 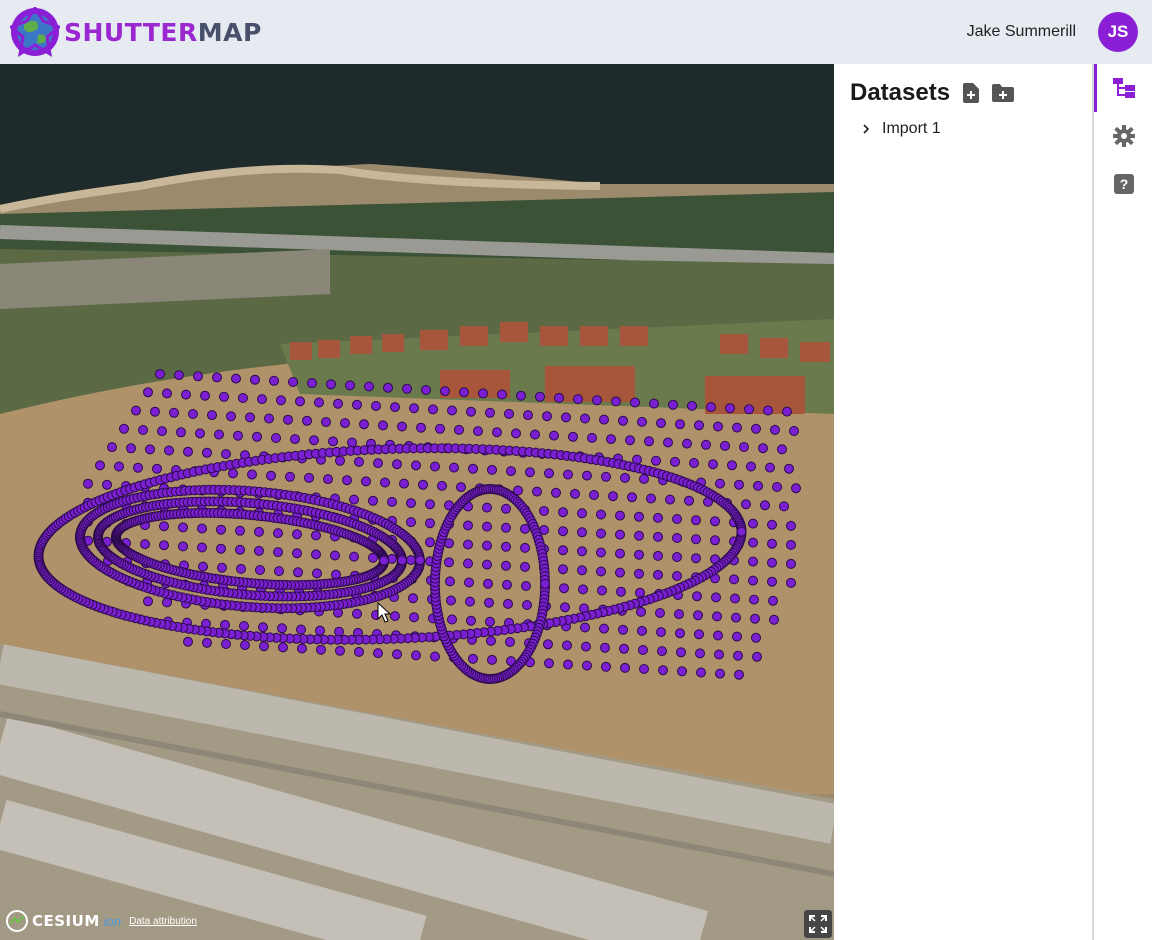 What do you see at coordinates (866, 129) in the screenshot?
I see `chevron-right-icon` at bounding box center [866, 129].